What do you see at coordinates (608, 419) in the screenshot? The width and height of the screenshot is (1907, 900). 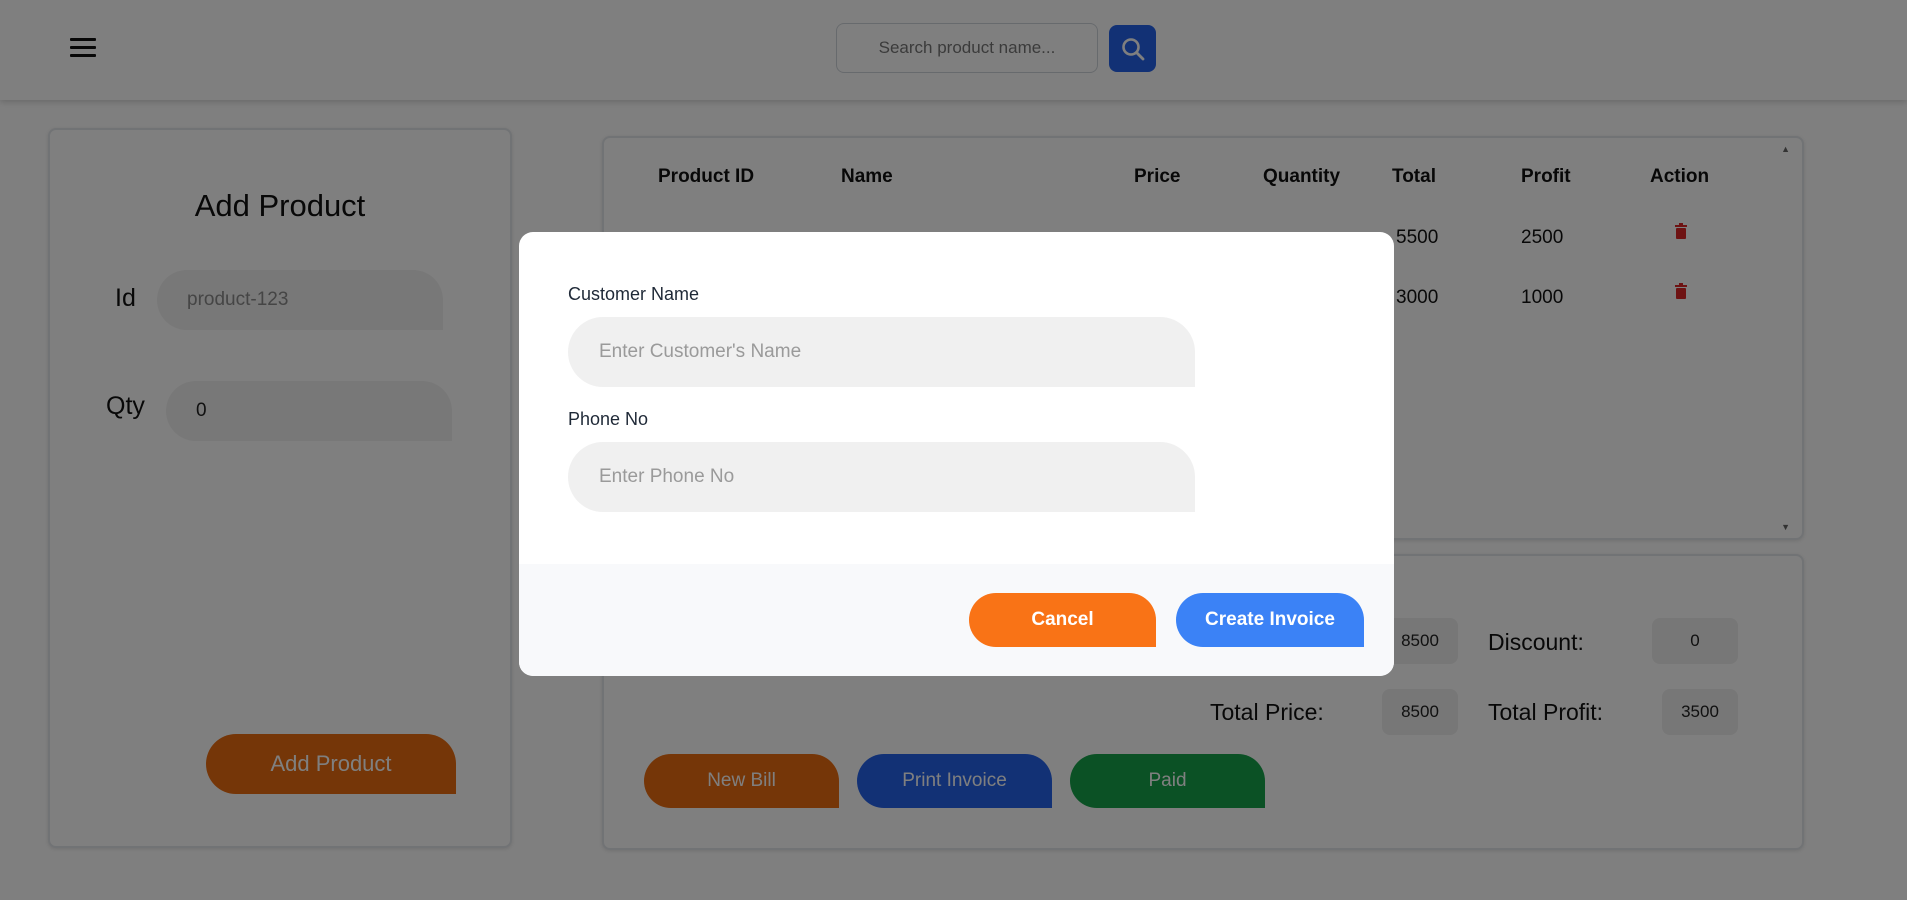 I see `phone-no-label: Phone No` at bounding box center [608, 419].